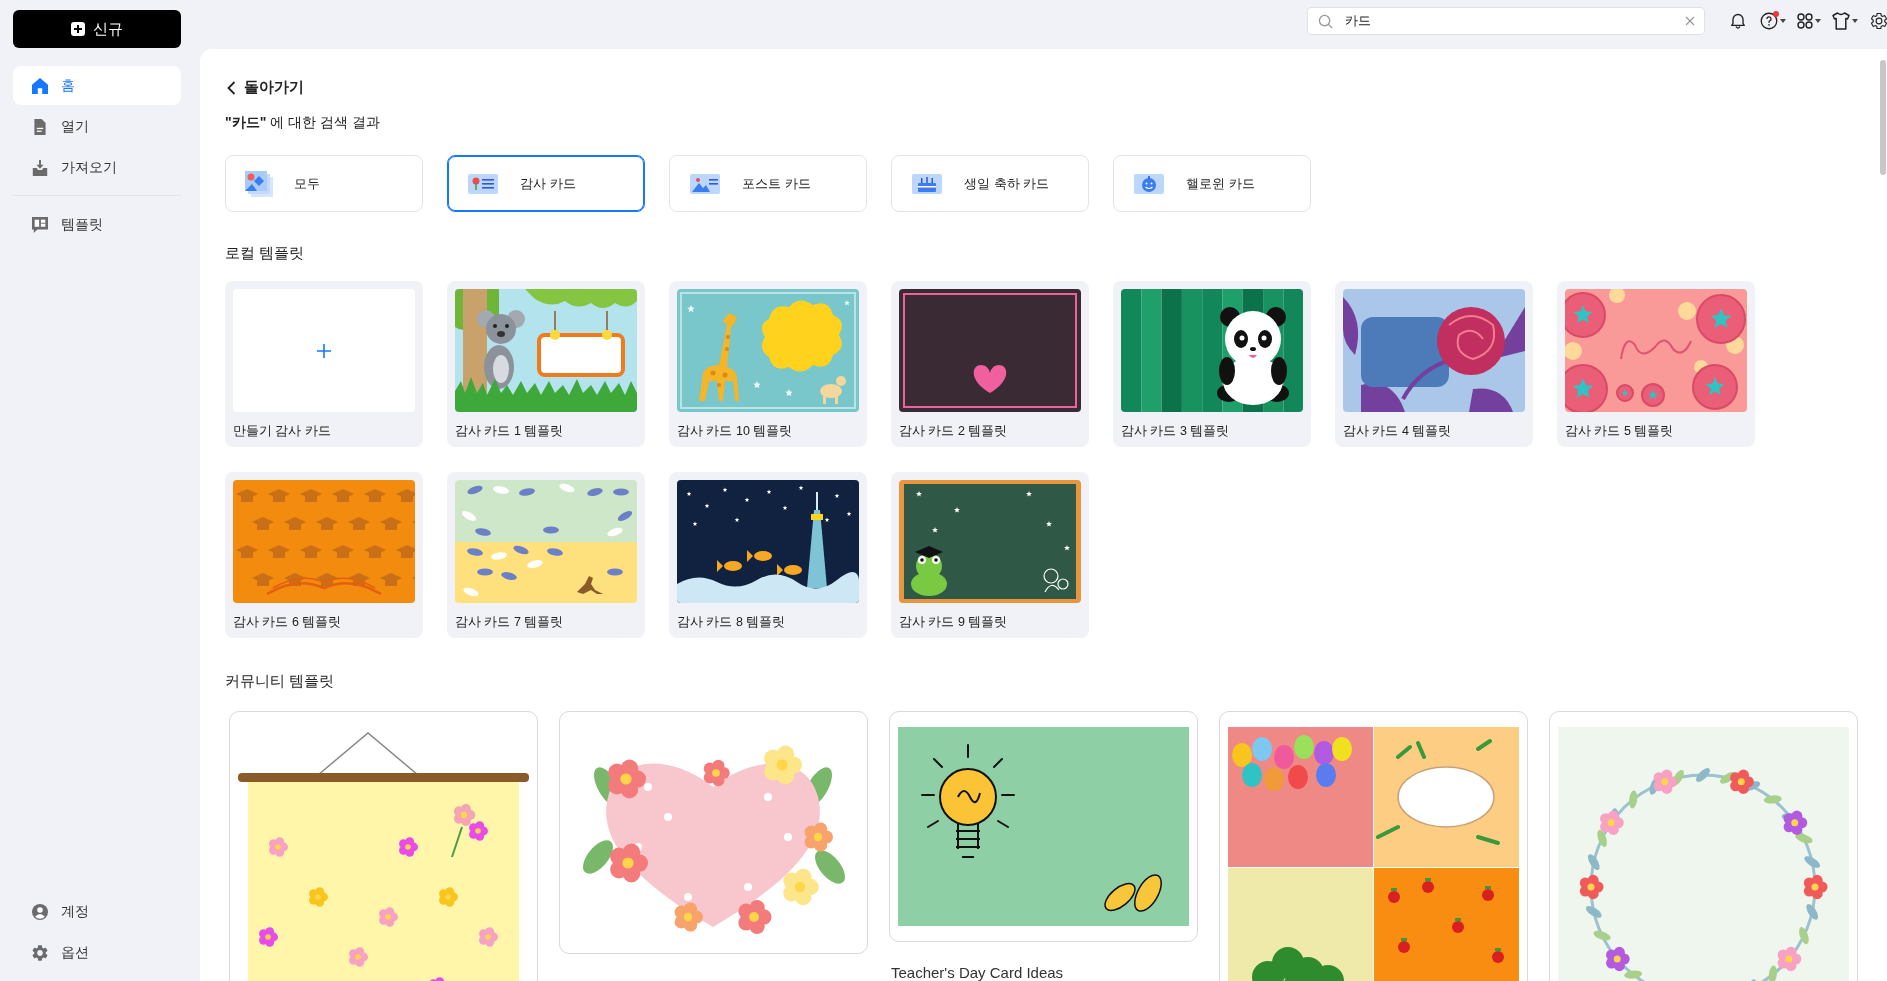 The height and width of the screenshot is (981, 1887). I want to click on template-card, so click(713, 832).